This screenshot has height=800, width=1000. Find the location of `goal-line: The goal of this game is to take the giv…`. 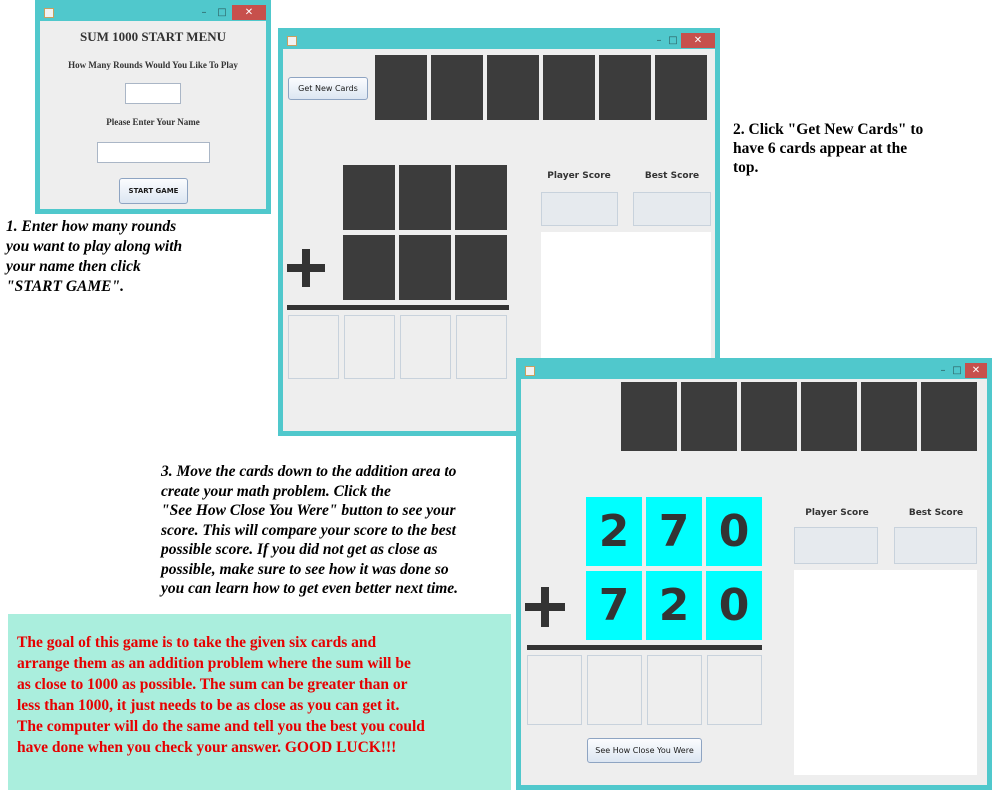

goal-line: The goal of this game is to take the giv… is located at coordinates (197, 642).